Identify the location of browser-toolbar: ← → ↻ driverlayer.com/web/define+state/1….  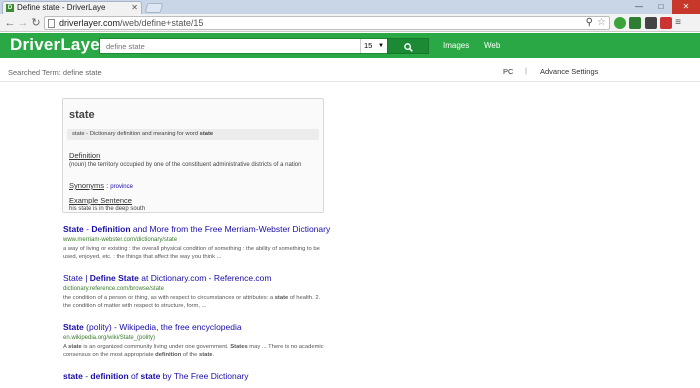
(350, 23).